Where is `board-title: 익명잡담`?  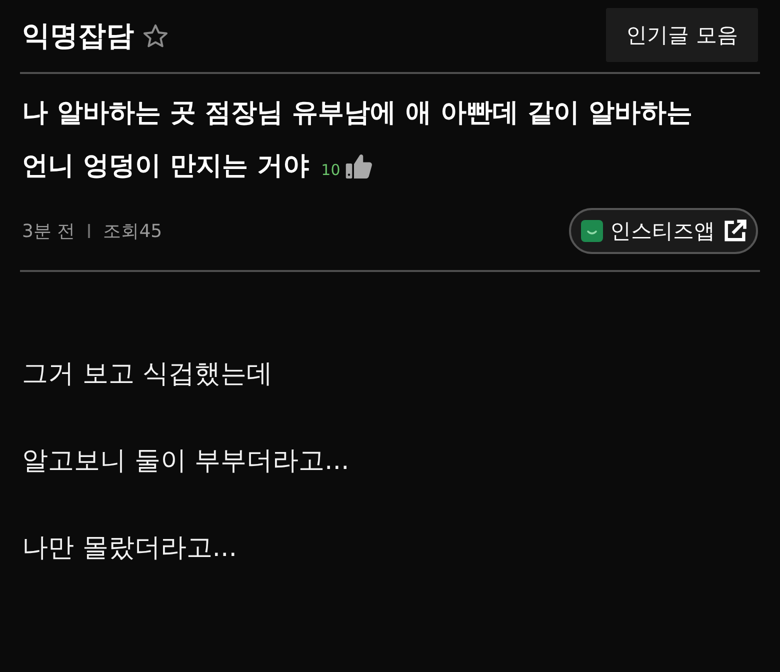
board-title: 익명잡담 is located at coordinates (78, 36).